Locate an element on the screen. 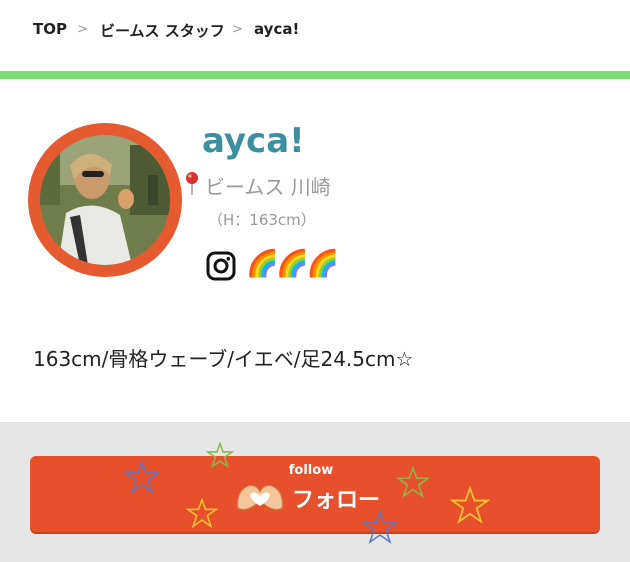 The width and height of the screenshot is (630, 562). profile-name: ayca! is located at coordinates (253, 141).